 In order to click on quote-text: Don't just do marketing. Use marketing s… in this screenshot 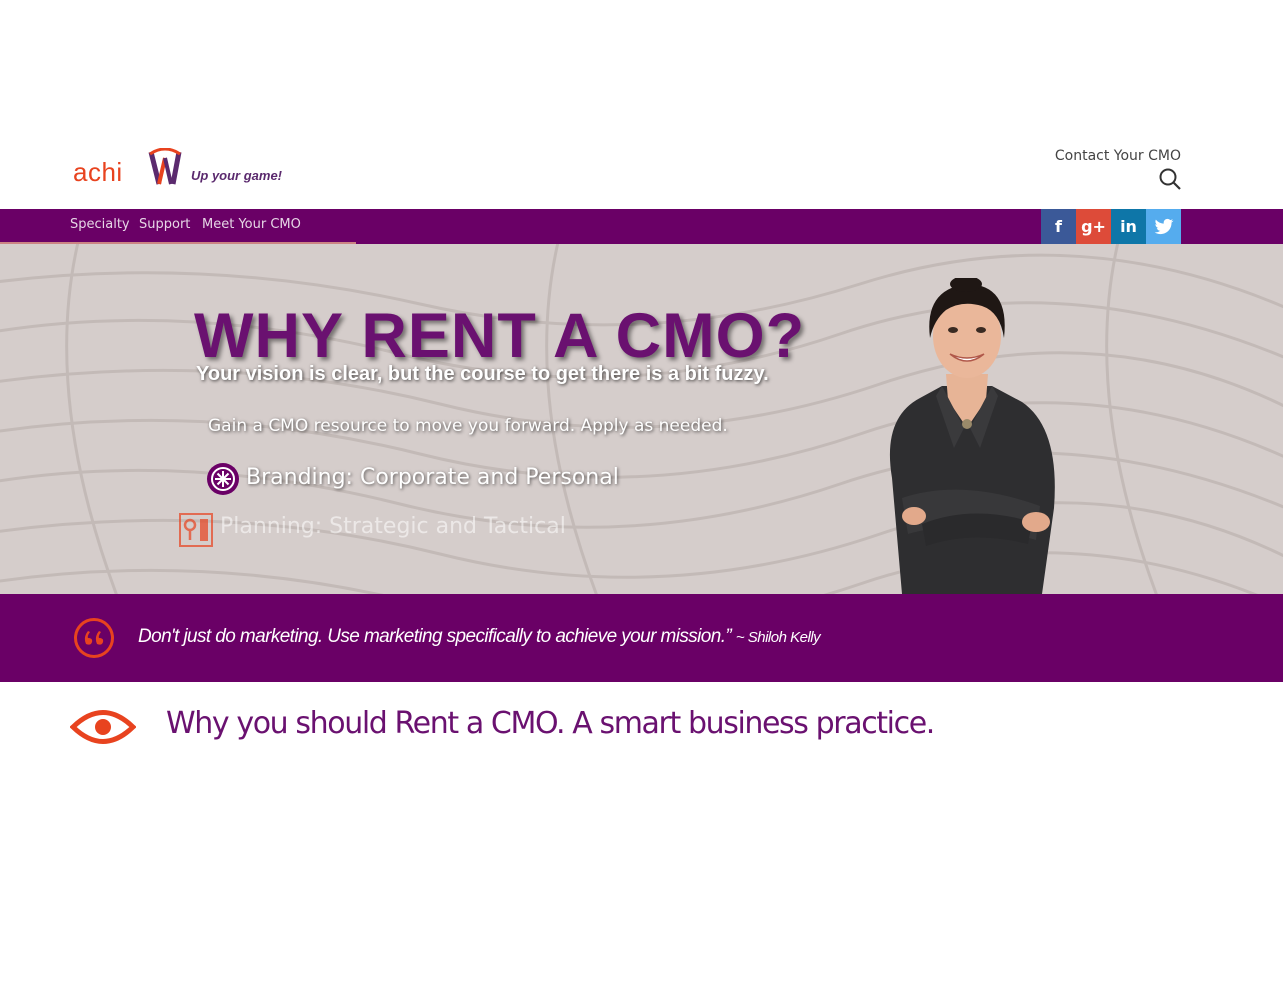, I will do `click(479, 637)`.